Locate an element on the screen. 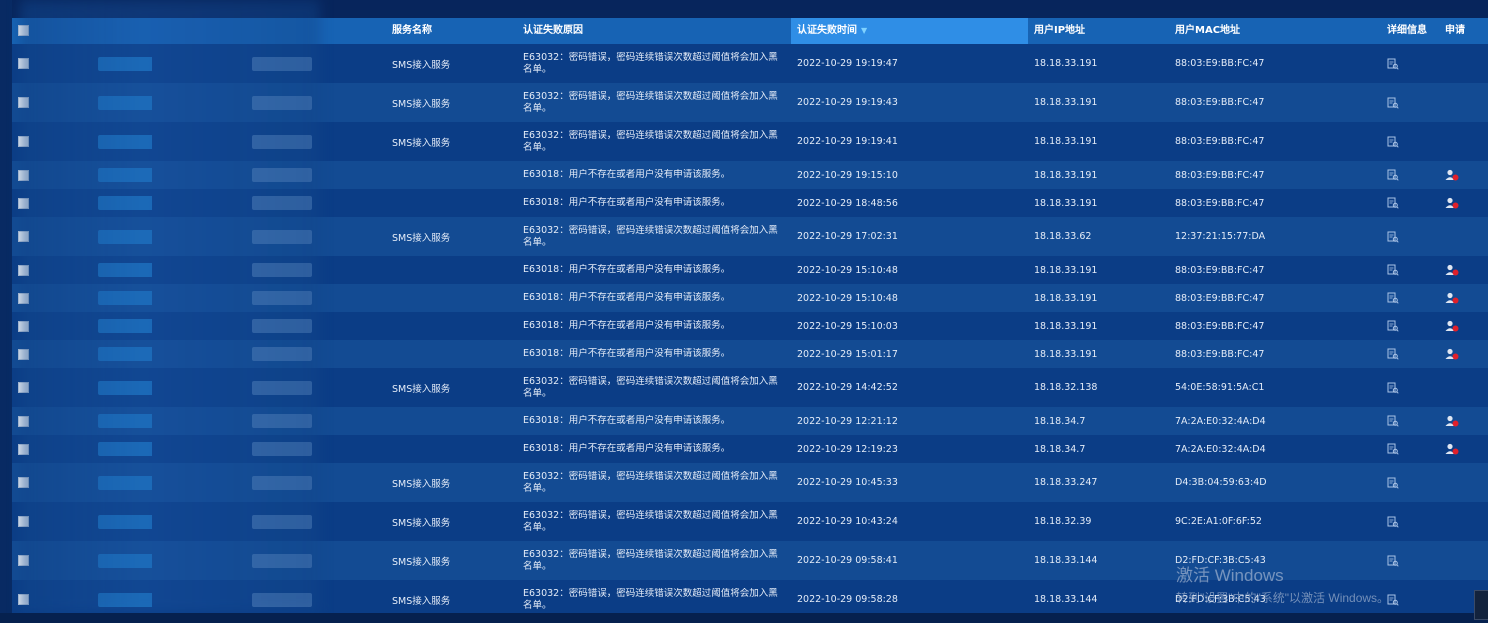 The width and height of the screenshot is (1488, 623). user-mac-cell: 88:03:E9:BB:FC:47 is located at coordinates (1220, 141).